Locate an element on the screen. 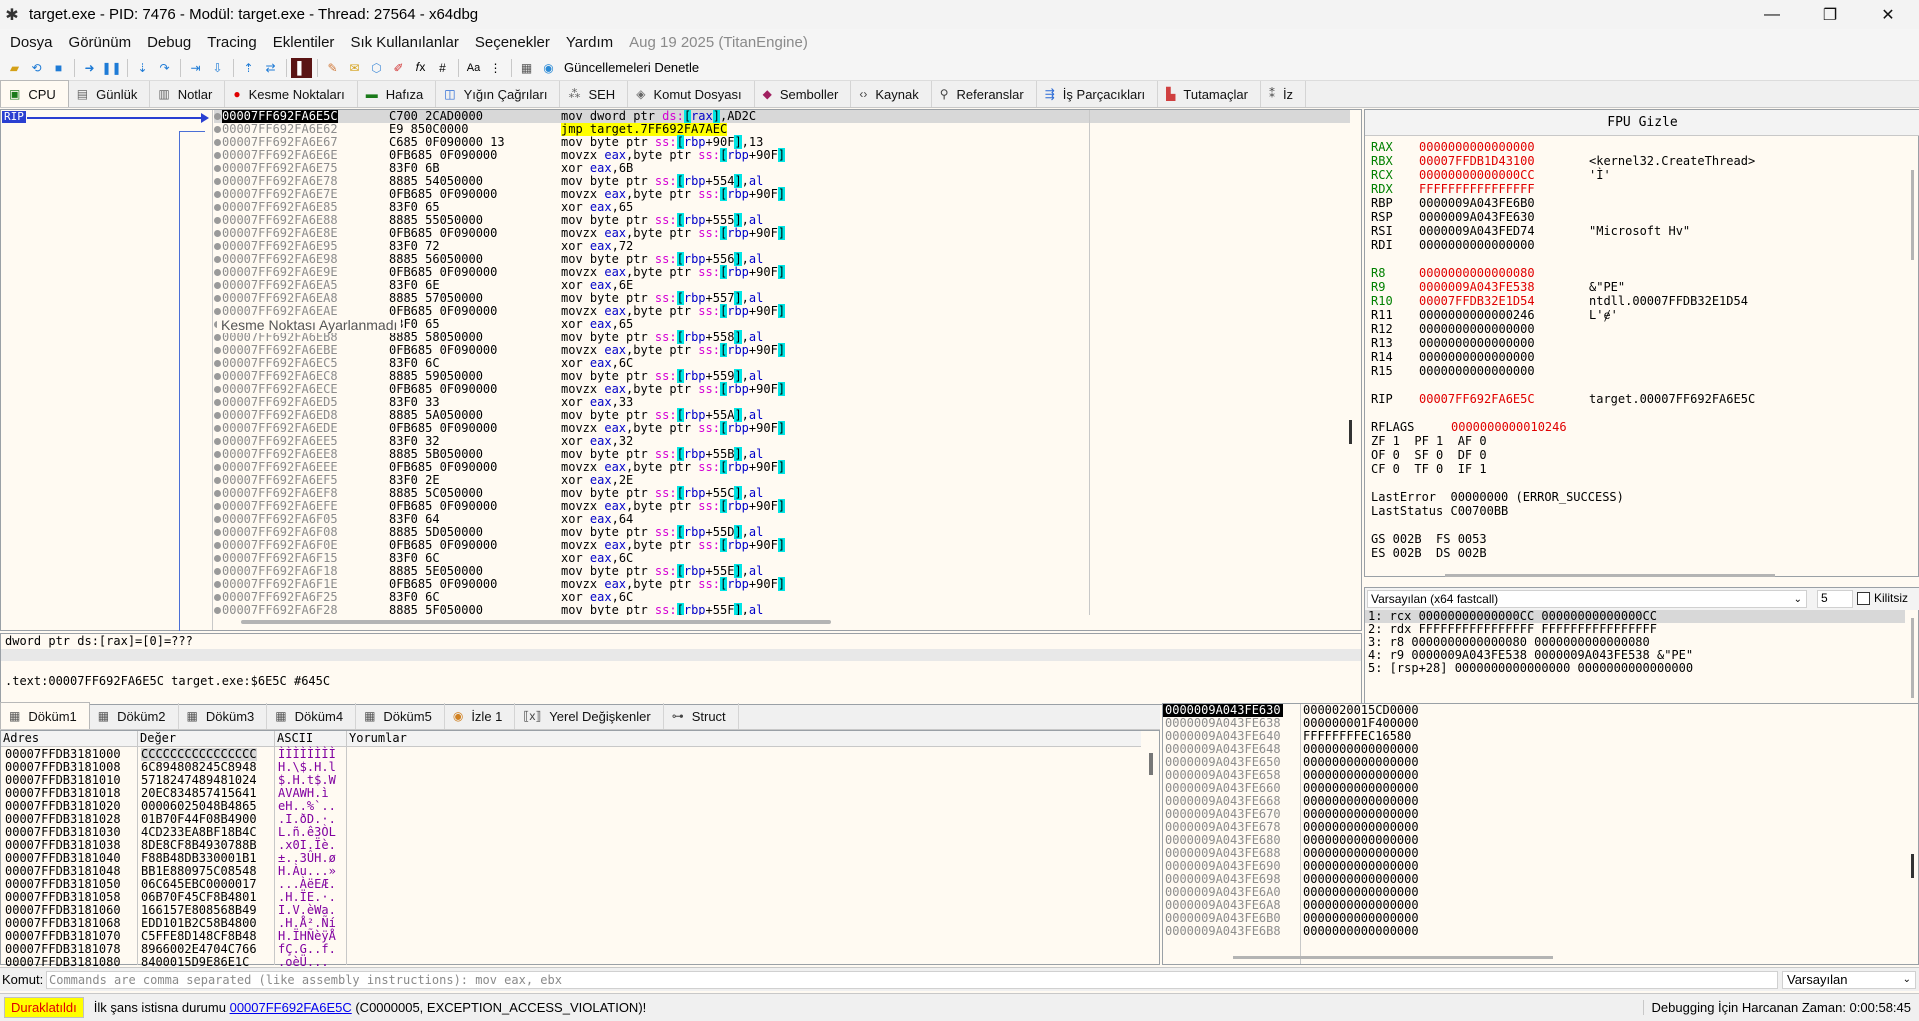 The width and height of the screenshot is (1919, 1021). register-row: RBP 0000009A043FE6B0 is located at coordinates (1480, 203).